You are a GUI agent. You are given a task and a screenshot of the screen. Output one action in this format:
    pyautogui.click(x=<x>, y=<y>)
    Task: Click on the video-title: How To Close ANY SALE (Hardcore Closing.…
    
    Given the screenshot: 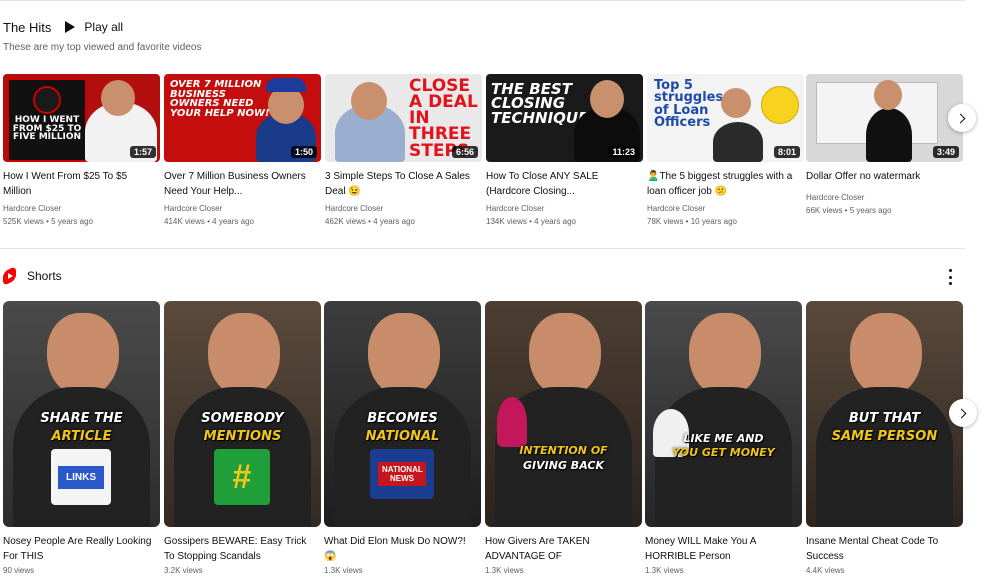 What is the action you would take?
    pyautogui.click(x=561, y=184)
    